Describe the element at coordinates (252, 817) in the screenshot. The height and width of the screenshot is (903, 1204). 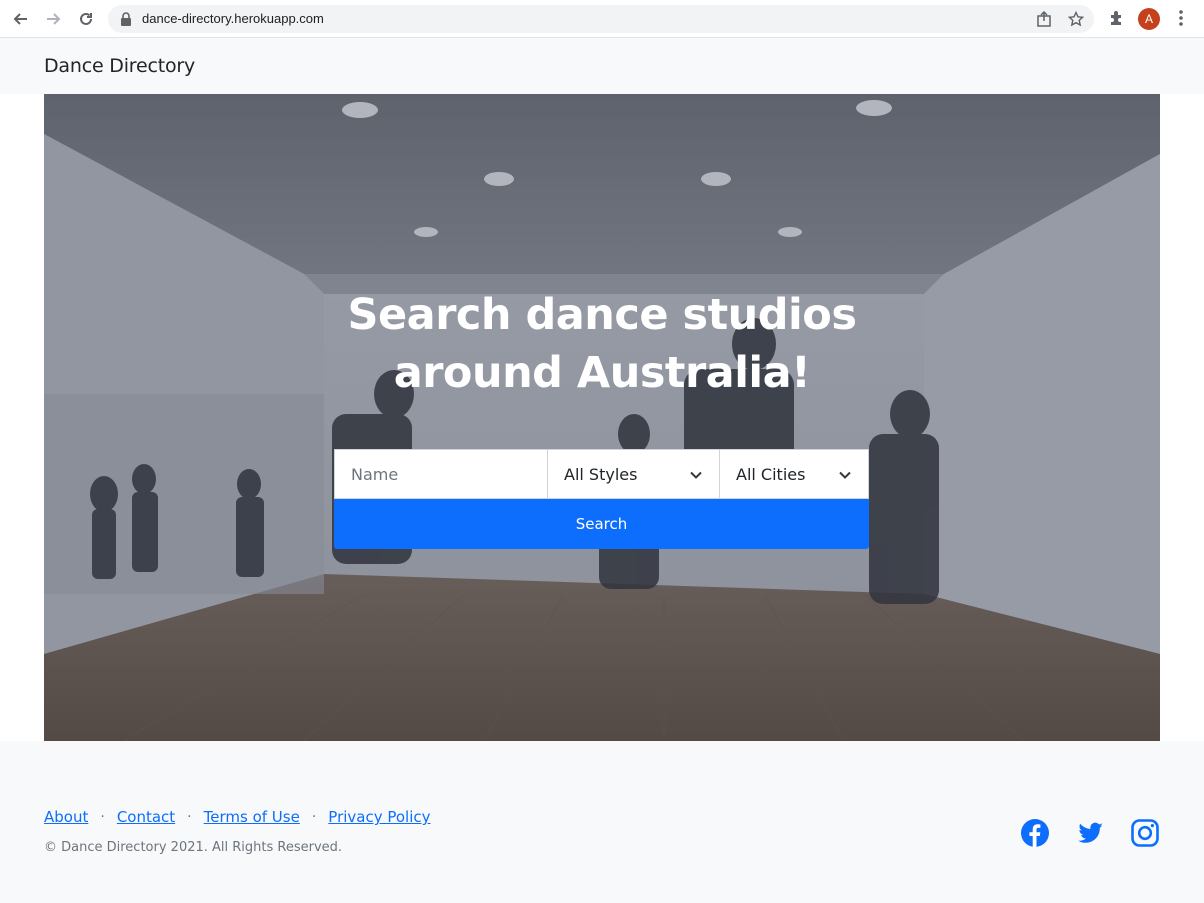
I see `footer-link-terms: Terms of Use` at that location.